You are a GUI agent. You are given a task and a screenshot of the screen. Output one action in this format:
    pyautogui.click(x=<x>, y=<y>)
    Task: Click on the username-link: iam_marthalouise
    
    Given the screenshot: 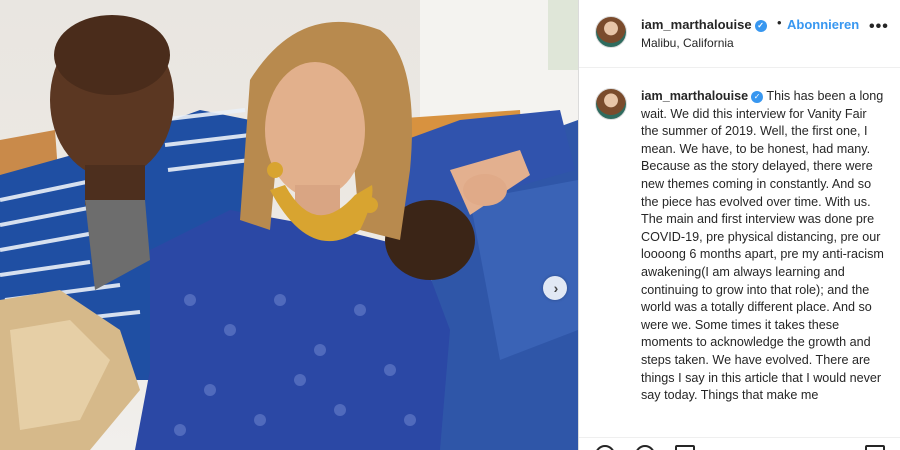 What is the action you would take?
    pyautogui.click(x=696, y=24)
    